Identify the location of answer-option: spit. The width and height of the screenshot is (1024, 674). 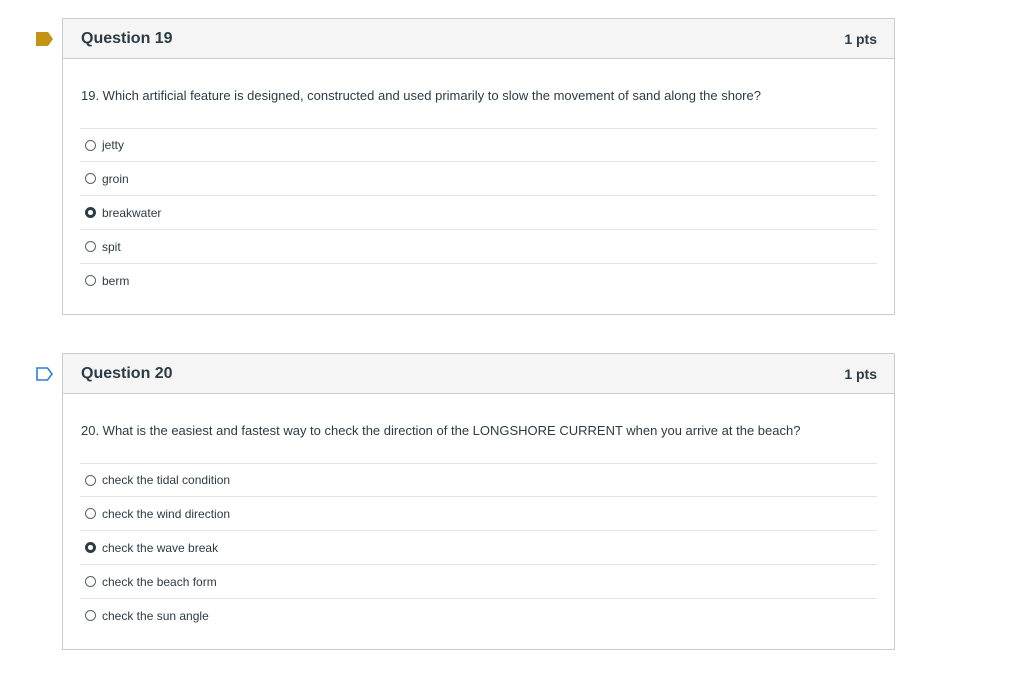
(478, 246).